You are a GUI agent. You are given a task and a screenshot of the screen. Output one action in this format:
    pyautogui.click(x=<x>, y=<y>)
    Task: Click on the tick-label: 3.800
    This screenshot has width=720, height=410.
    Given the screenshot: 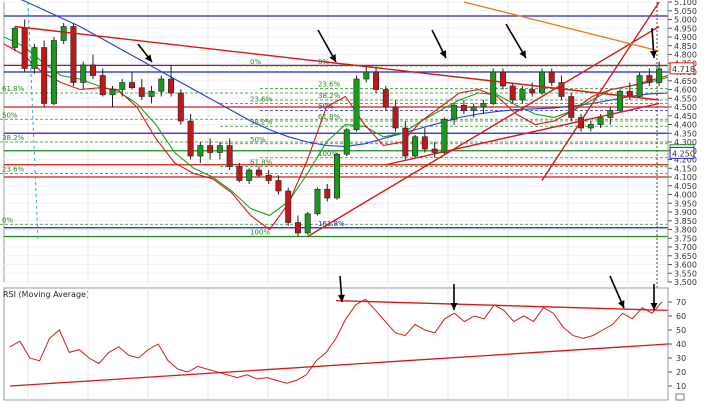 What is the action you would take?
    pyautogui.click(x=685, y=230)
    